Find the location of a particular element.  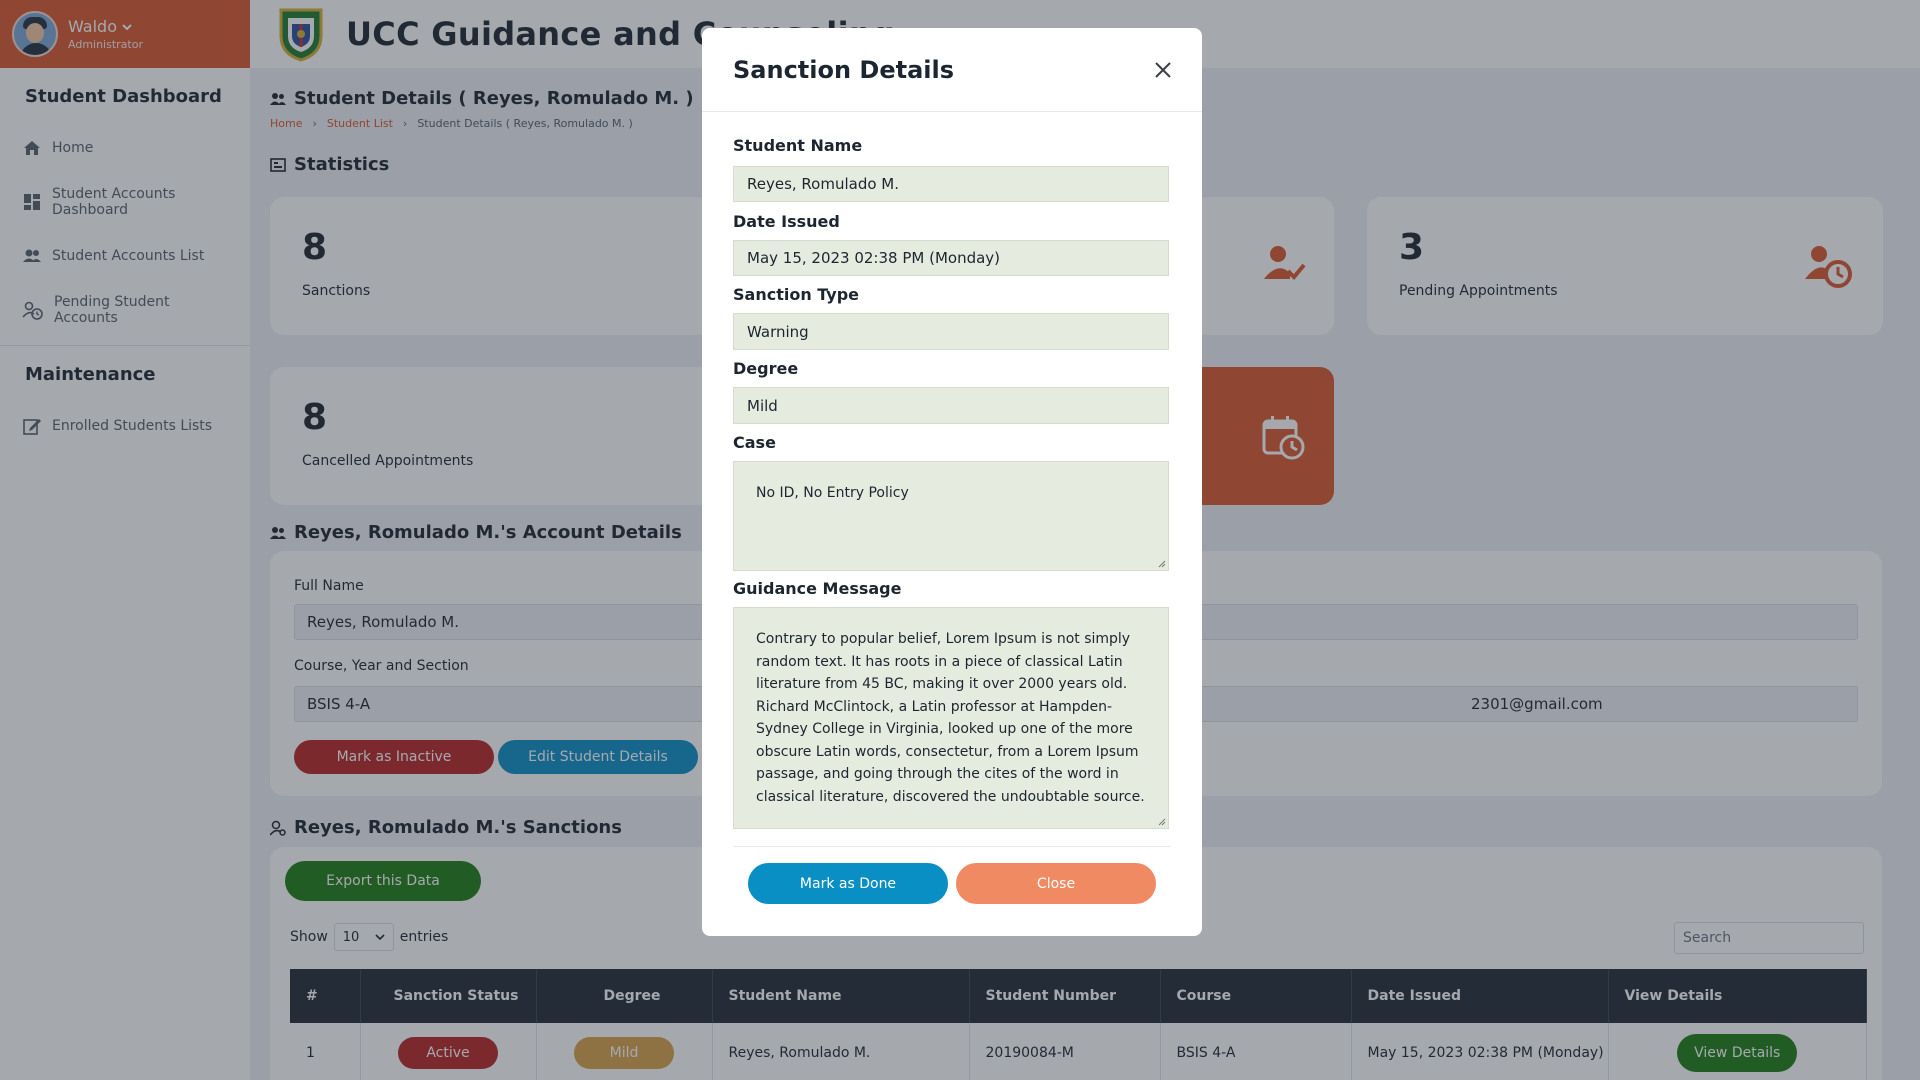

student-name-label: Student Name is located at coordinates (798, 145).